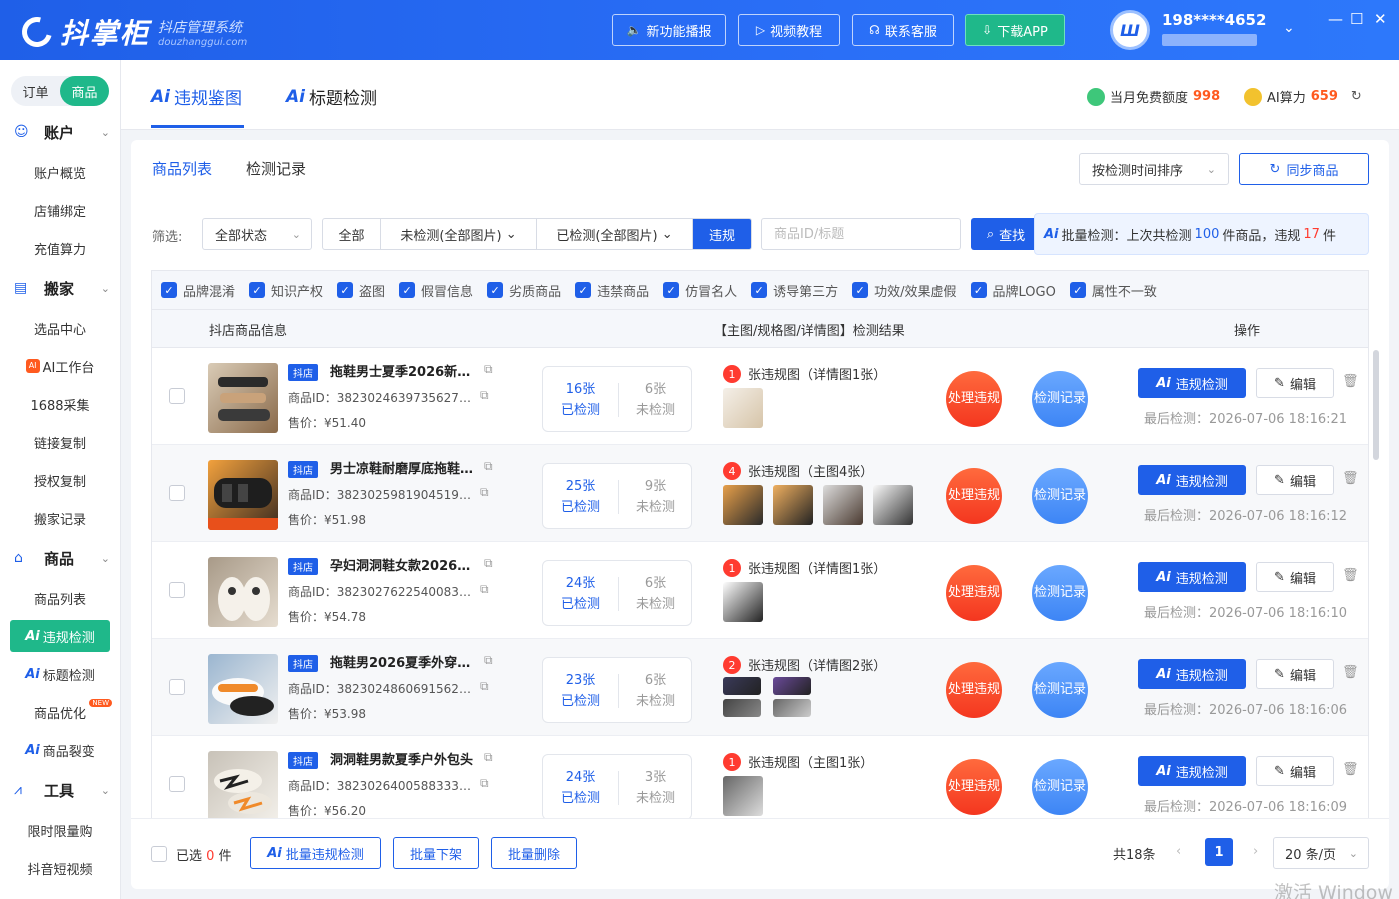 The image size is (1399, 899). Describe the element at coordinates (580, 497) in the screenshot. I see `checked-count: 25张 已检测` at that location.